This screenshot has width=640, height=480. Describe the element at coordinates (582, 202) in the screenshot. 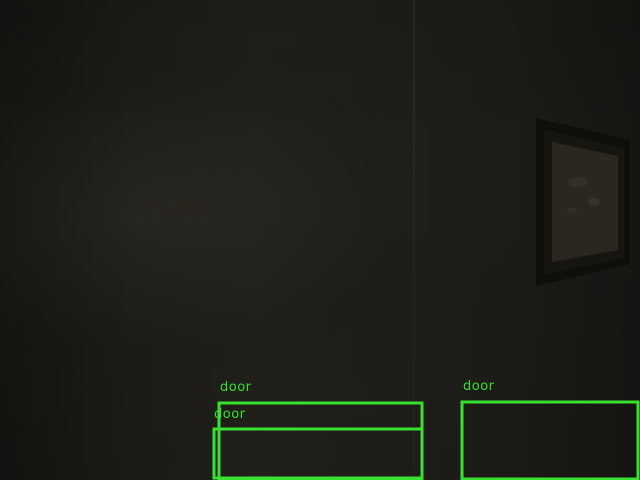

I see `picture-frame` at that location.